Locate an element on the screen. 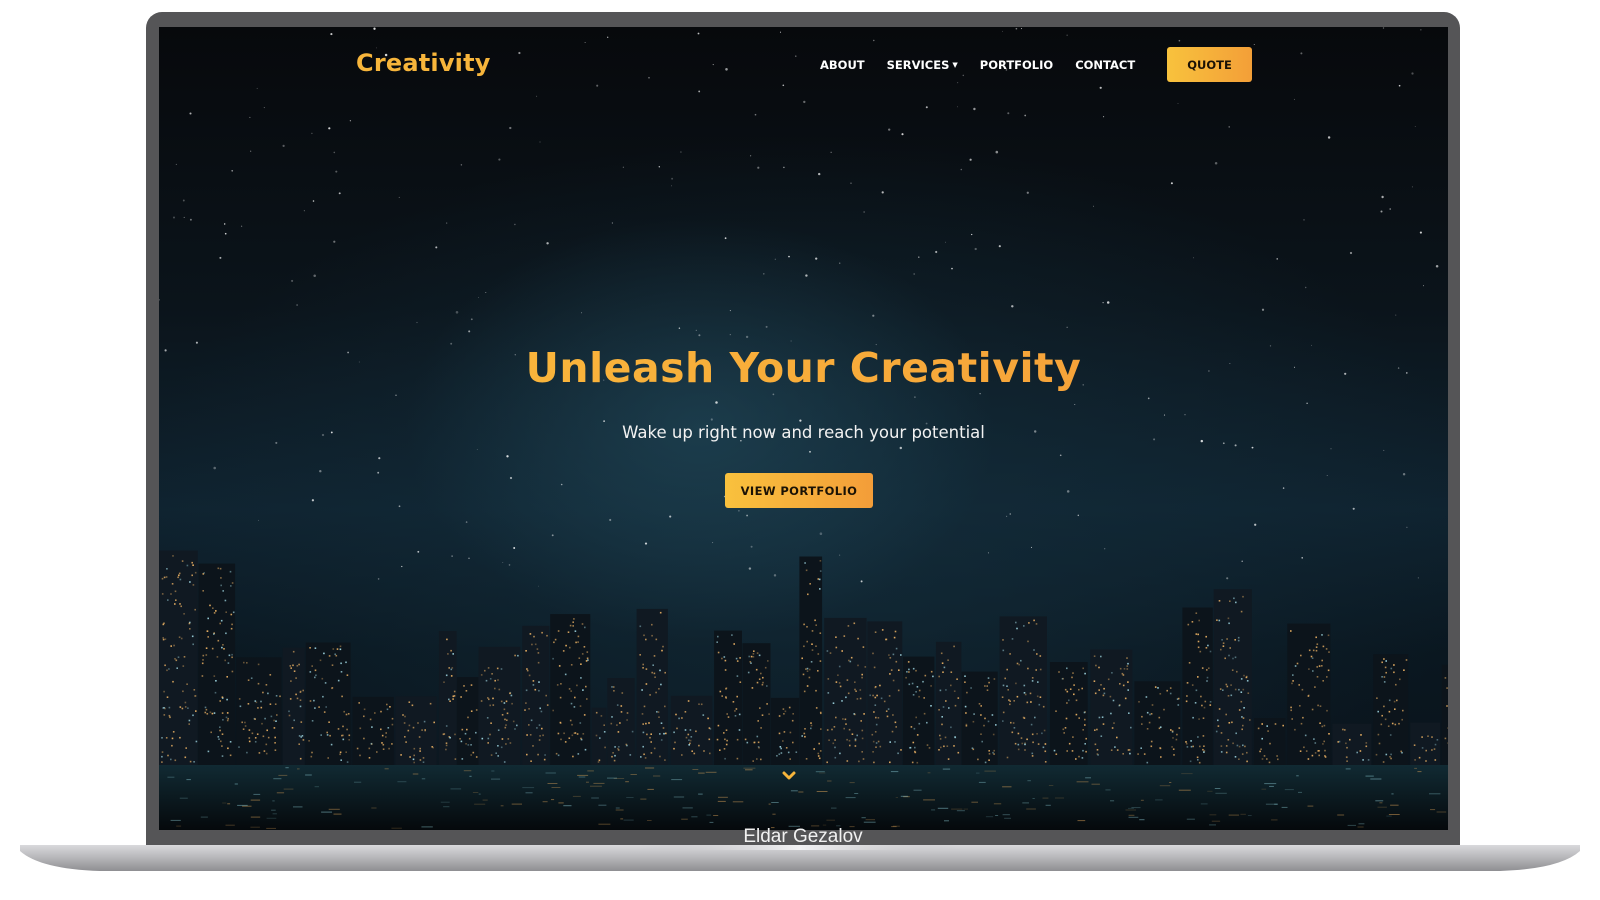  chevron-down-icon is located at coordinates (789, 776).